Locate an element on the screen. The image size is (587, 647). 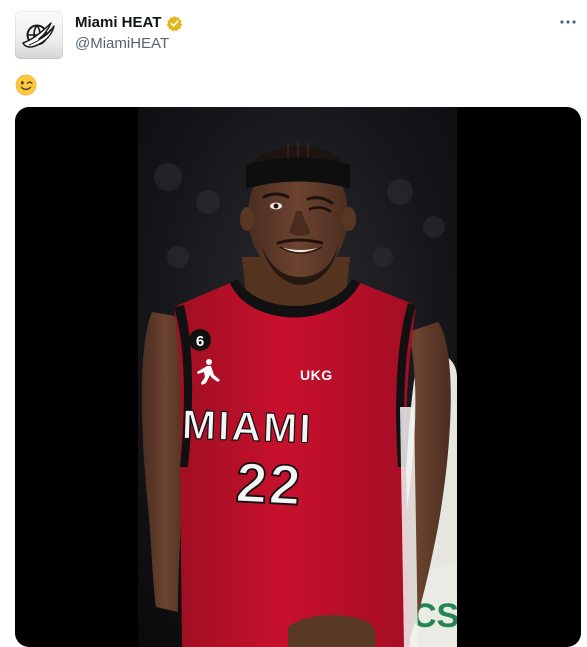
jersey-sponsor: UKG is located at coordinates (316, 375).